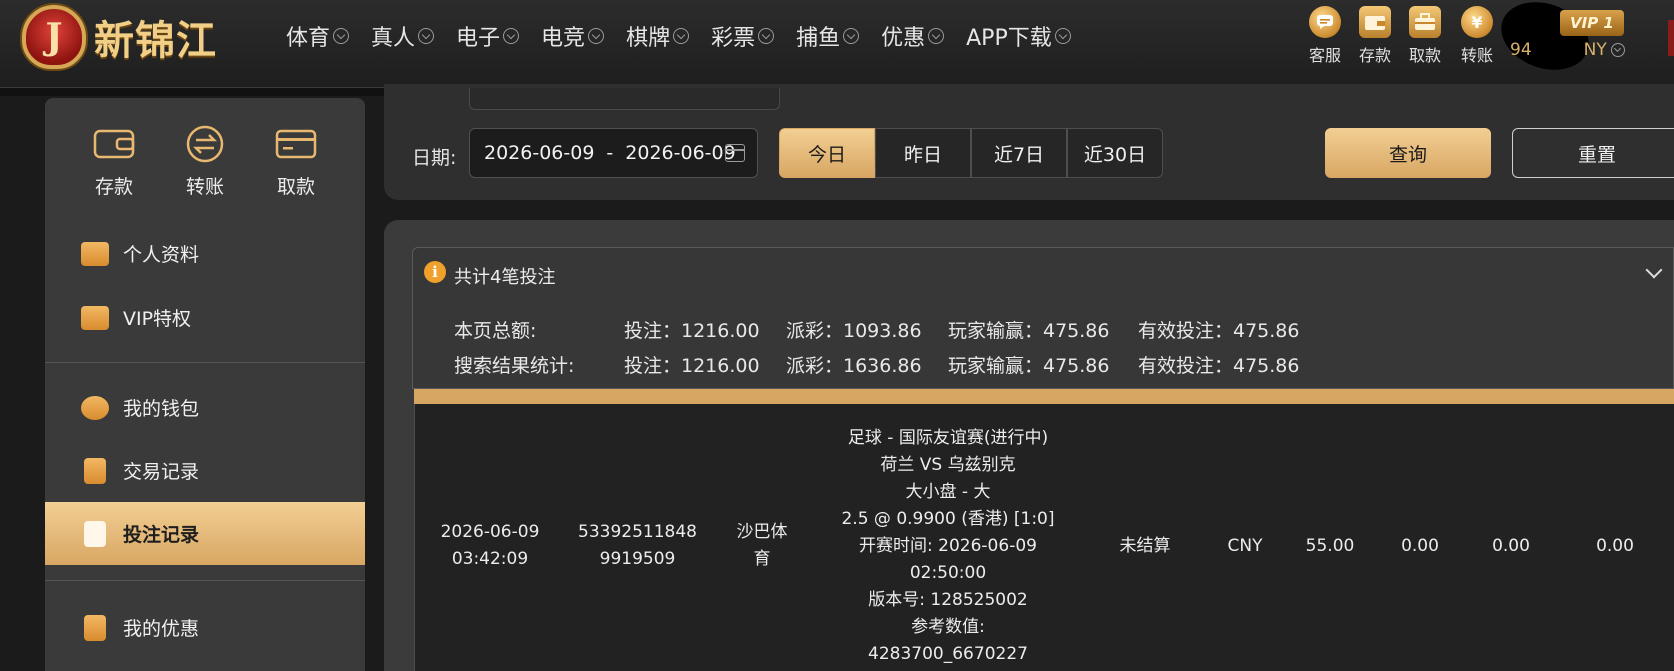 Image resolution: width=1674 pixels, height=671 pixels. Describe the element at coordinates (157, 319) in the screenshot. I see `sidebar-item-label: VIP特权` at that location.